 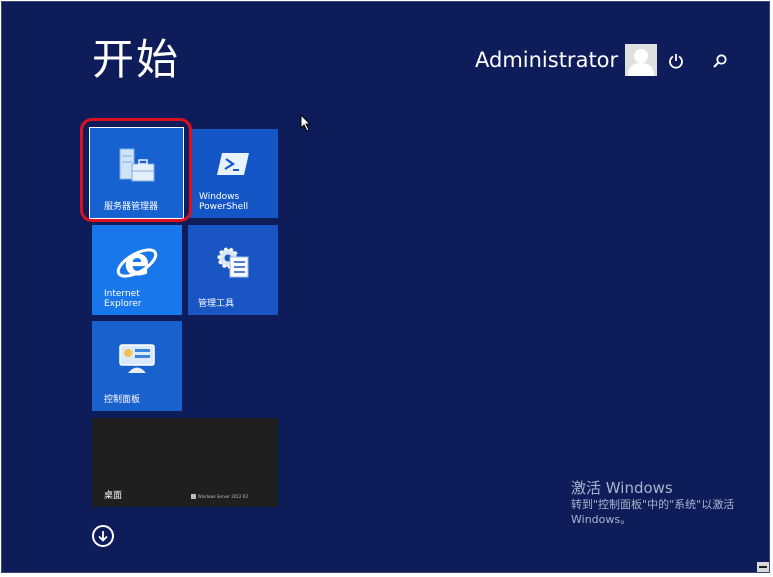 I want to click on search-icon, so click(x=720, y=61).